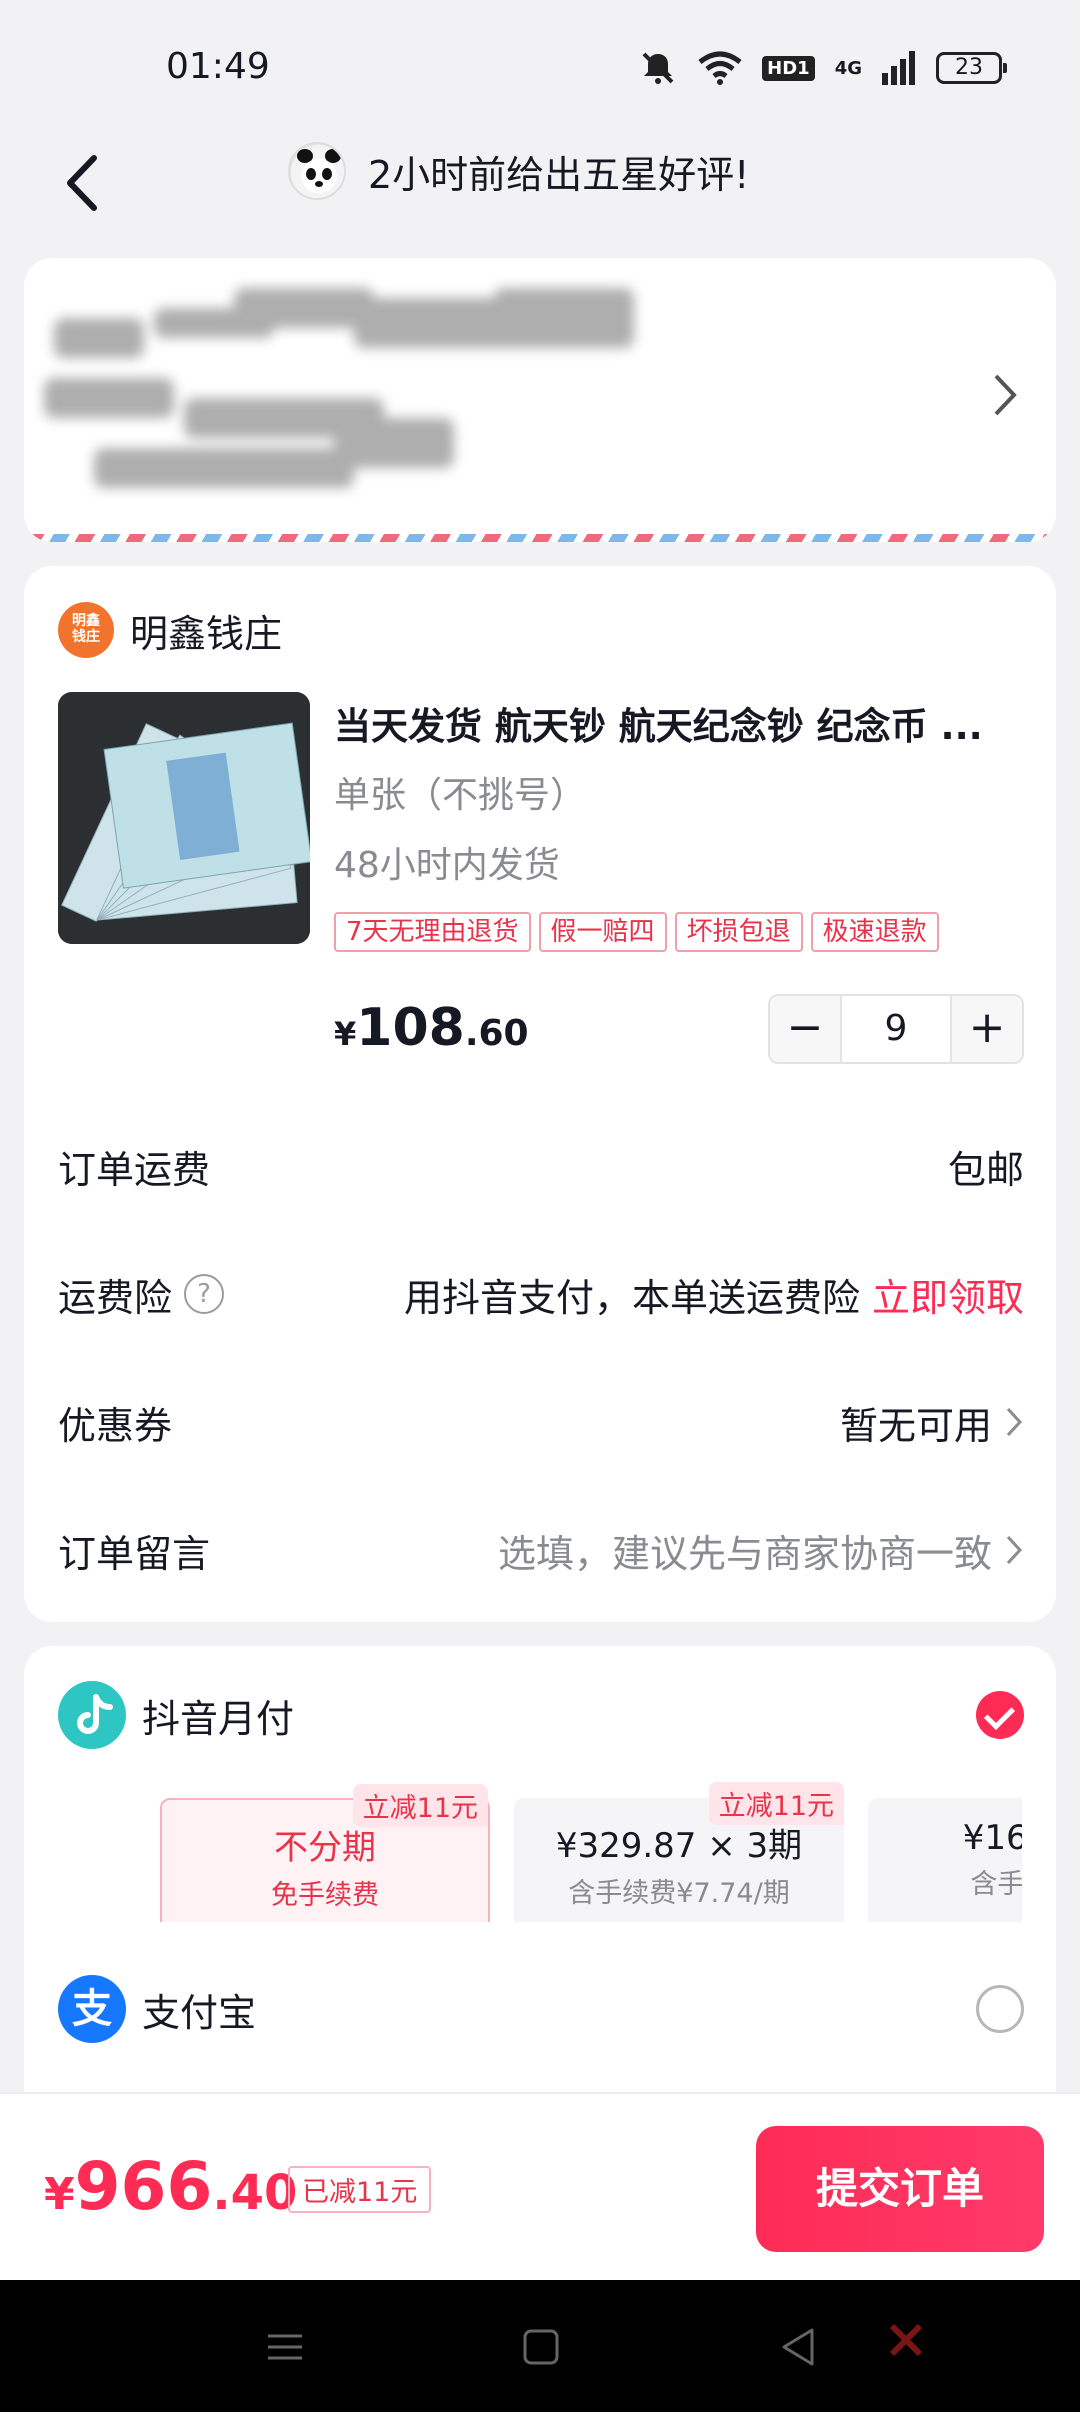 This screenshot has width=1080, height=2412. Describe the element at coordinates (1000, 1715) in the screenshot. I see `check-icon` at that location.